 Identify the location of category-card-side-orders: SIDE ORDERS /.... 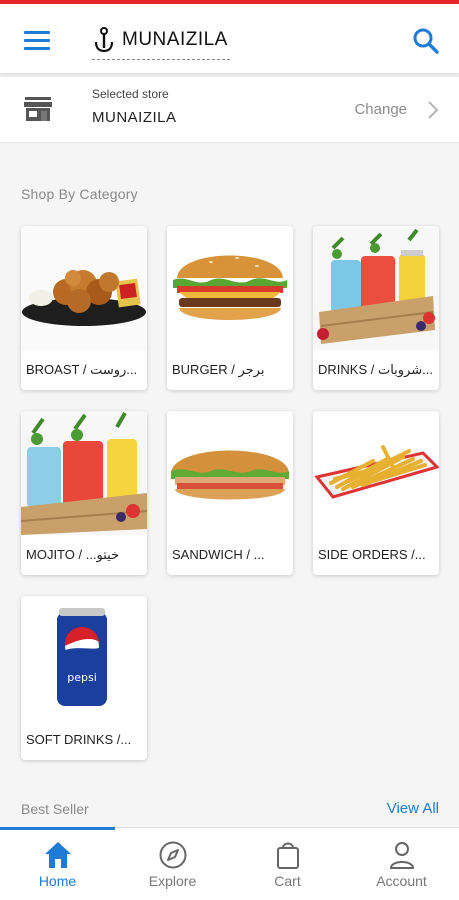
(376, 493).